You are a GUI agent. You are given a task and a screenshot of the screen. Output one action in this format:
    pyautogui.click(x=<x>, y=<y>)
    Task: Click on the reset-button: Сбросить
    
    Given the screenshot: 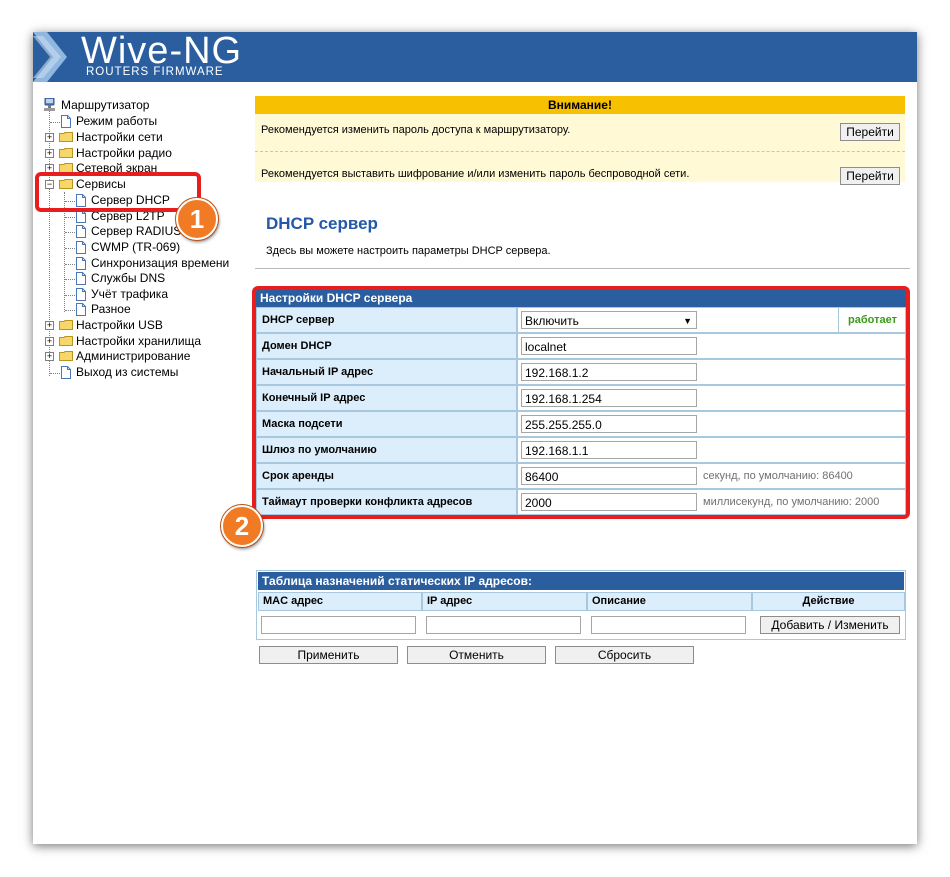 What is the action you would take?
    pyautogui.click(x=624, y=655)
    